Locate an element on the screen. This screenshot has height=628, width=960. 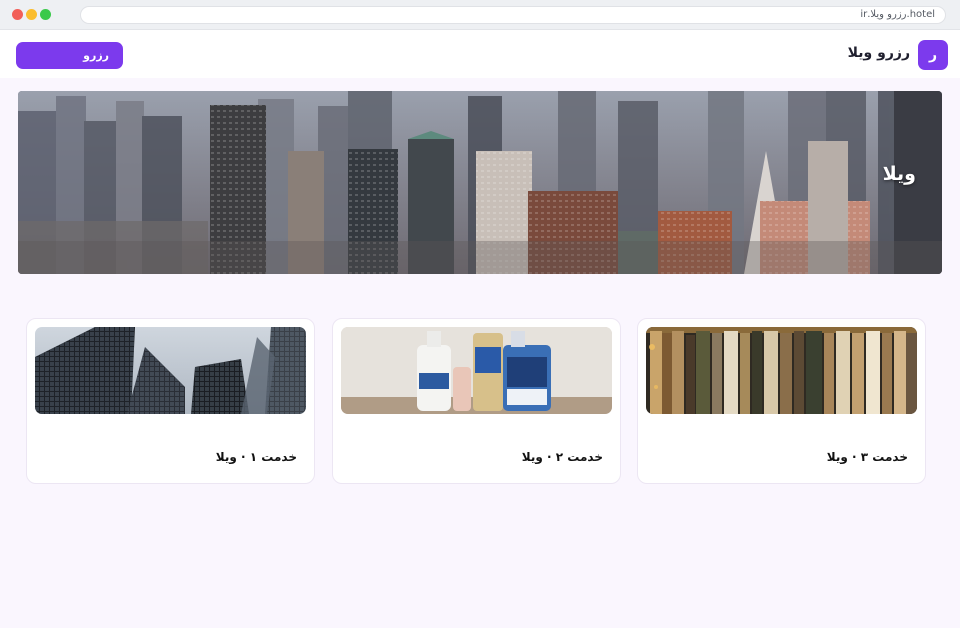
brand-name: رزرو ویلا is located at coordinates (879, 53).